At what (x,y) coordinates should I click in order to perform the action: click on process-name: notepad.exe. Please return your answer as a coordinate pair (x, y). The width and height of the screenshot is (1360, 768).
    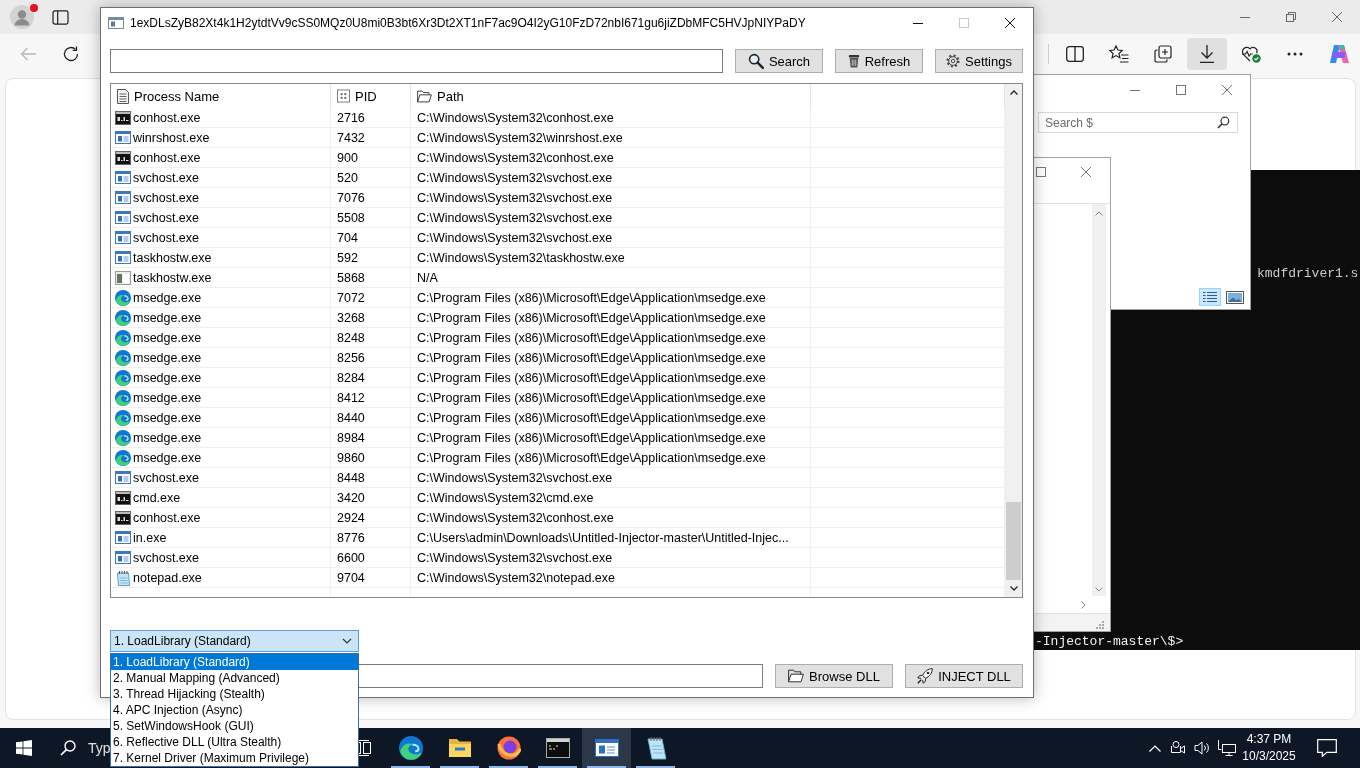
    Looking at the image, I should click on (167, 577).